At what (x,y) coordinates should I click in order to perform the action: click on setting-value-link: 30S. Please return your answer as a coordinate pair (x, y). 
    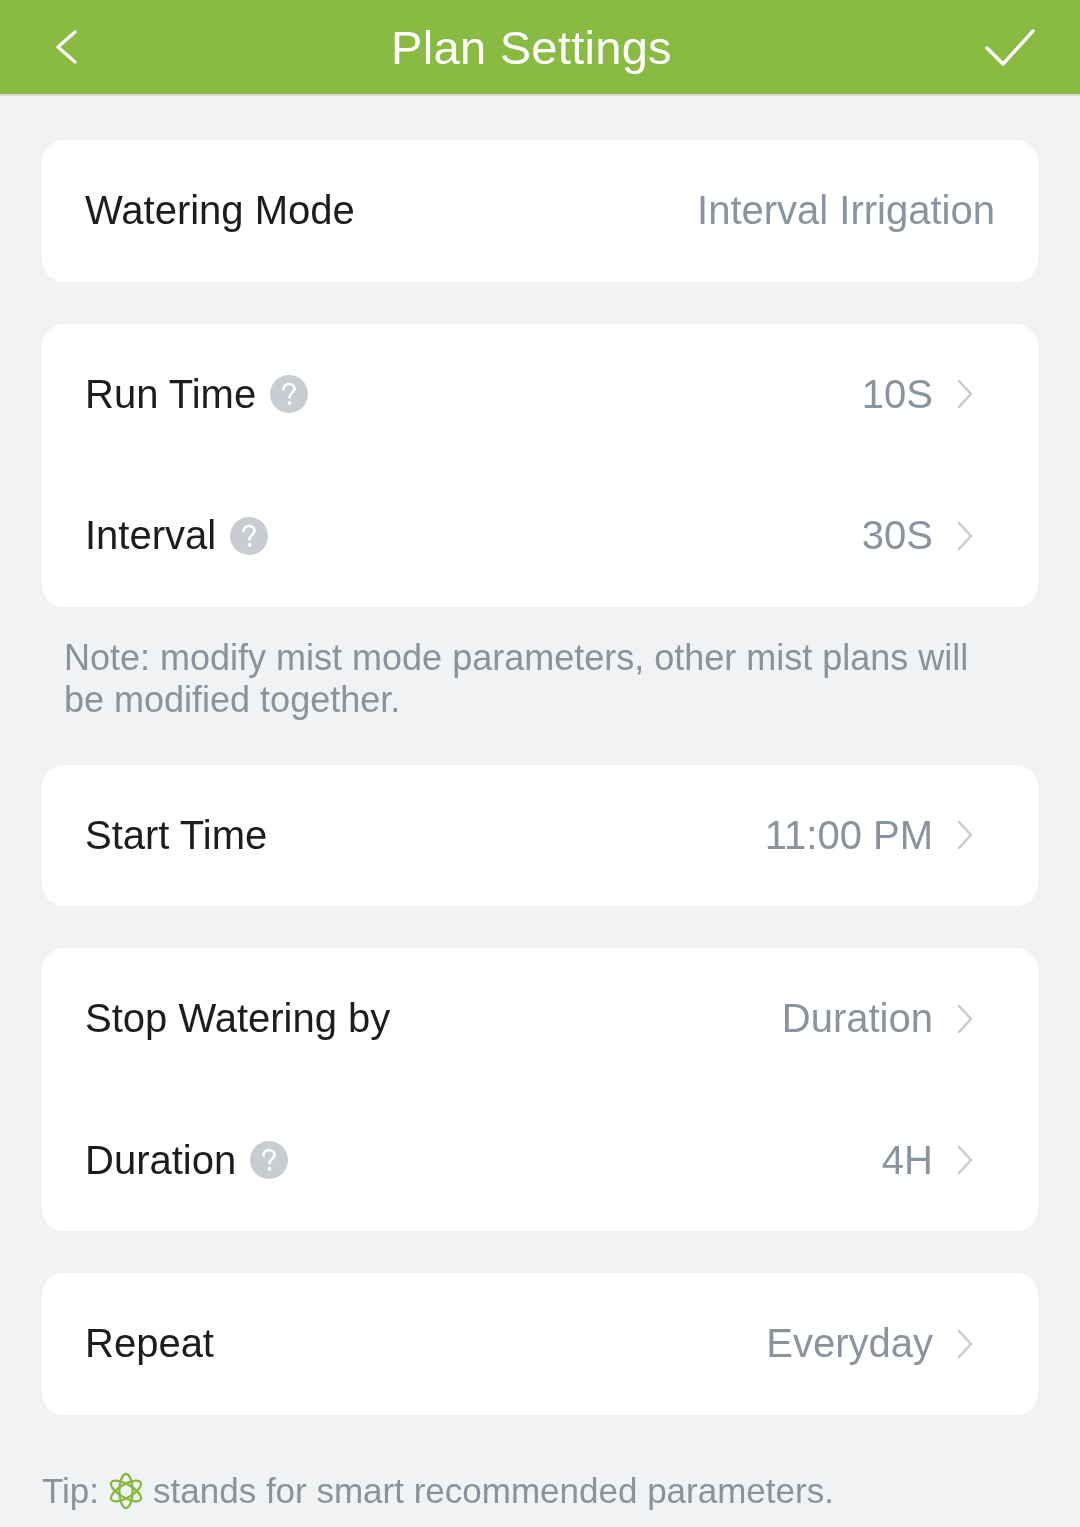
    Looking at the image, I should click on (897, 536).